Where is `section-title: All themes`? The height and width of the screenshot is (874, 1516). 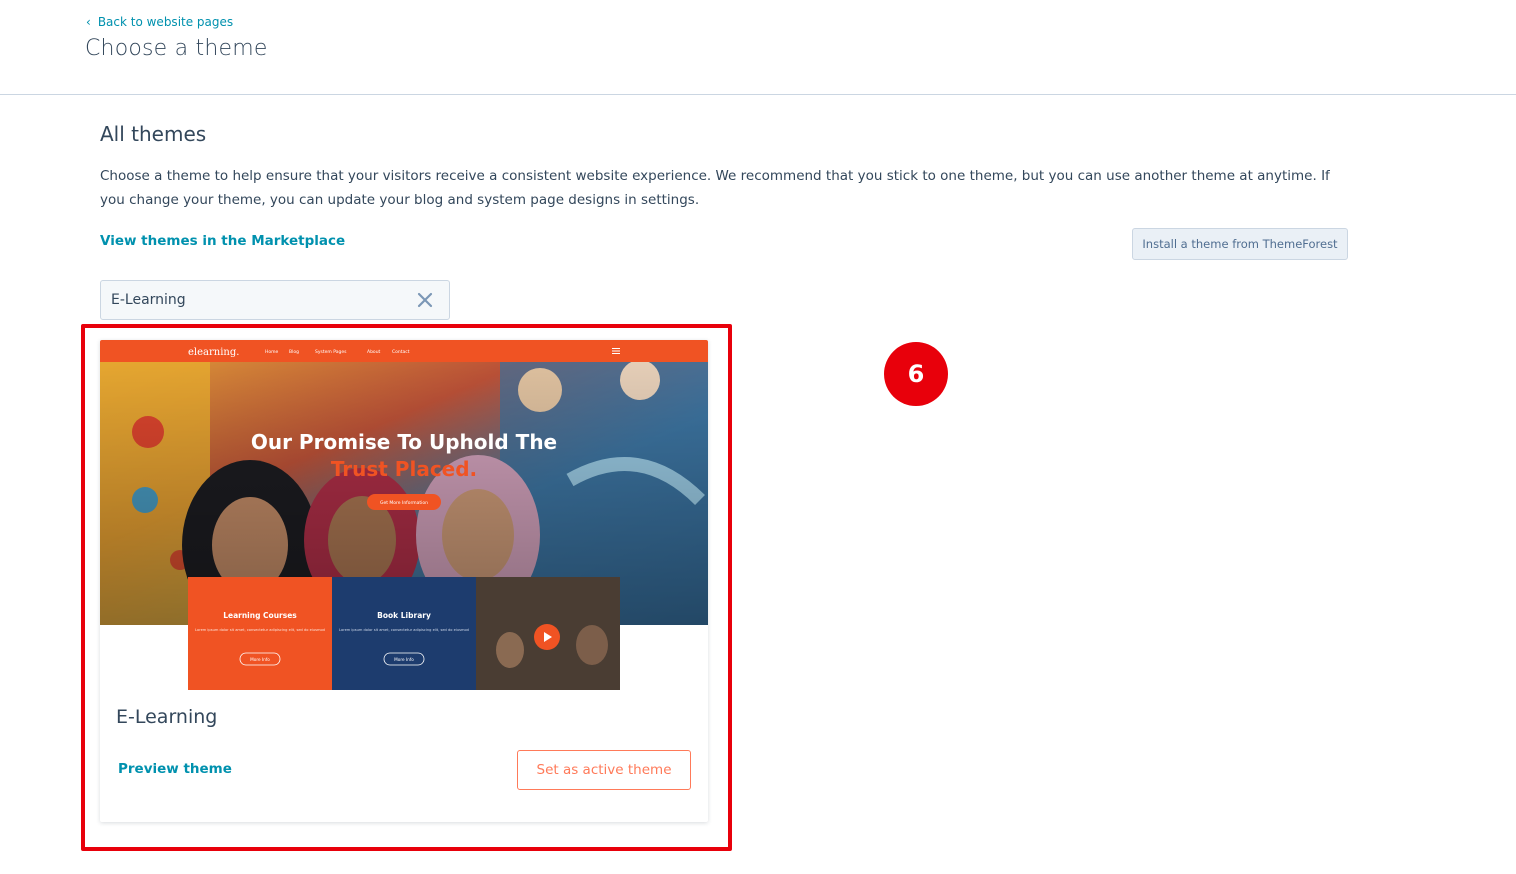 section-title: All themes is located at coordinates (153, 134).